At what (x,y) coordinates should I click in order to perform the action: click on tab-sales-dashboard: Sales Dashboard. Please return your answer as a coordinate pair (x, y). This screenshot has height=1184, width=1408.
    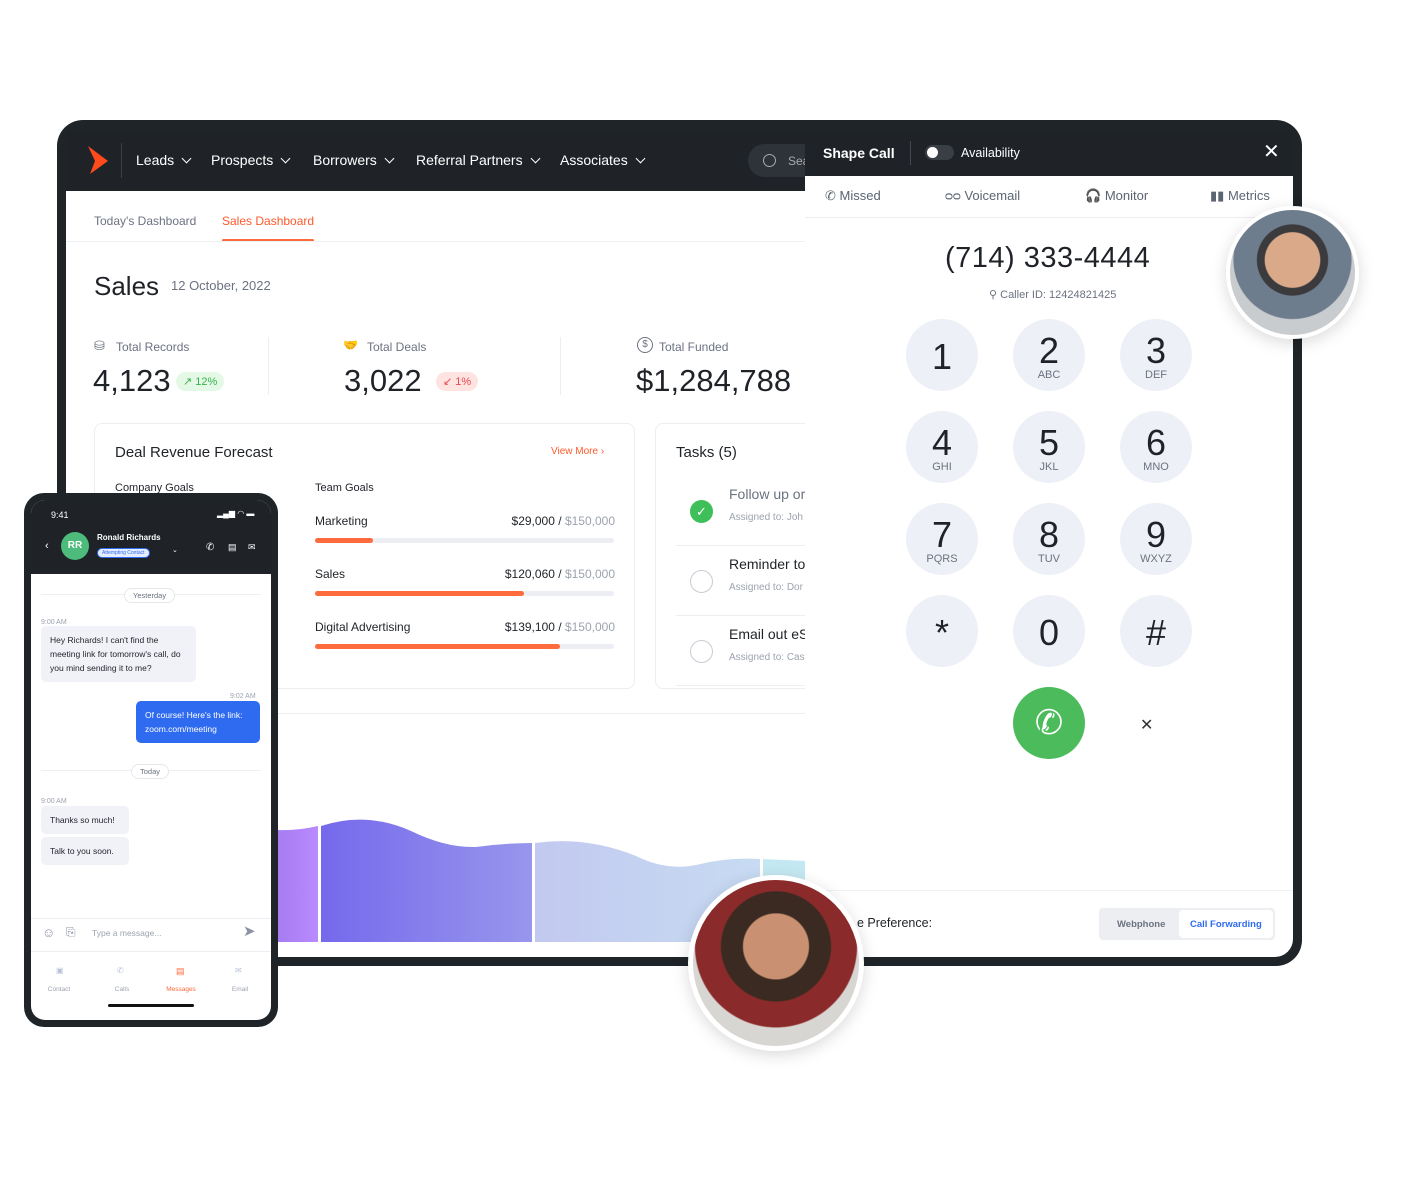
    Looking at the image, I should click on (268, 221).